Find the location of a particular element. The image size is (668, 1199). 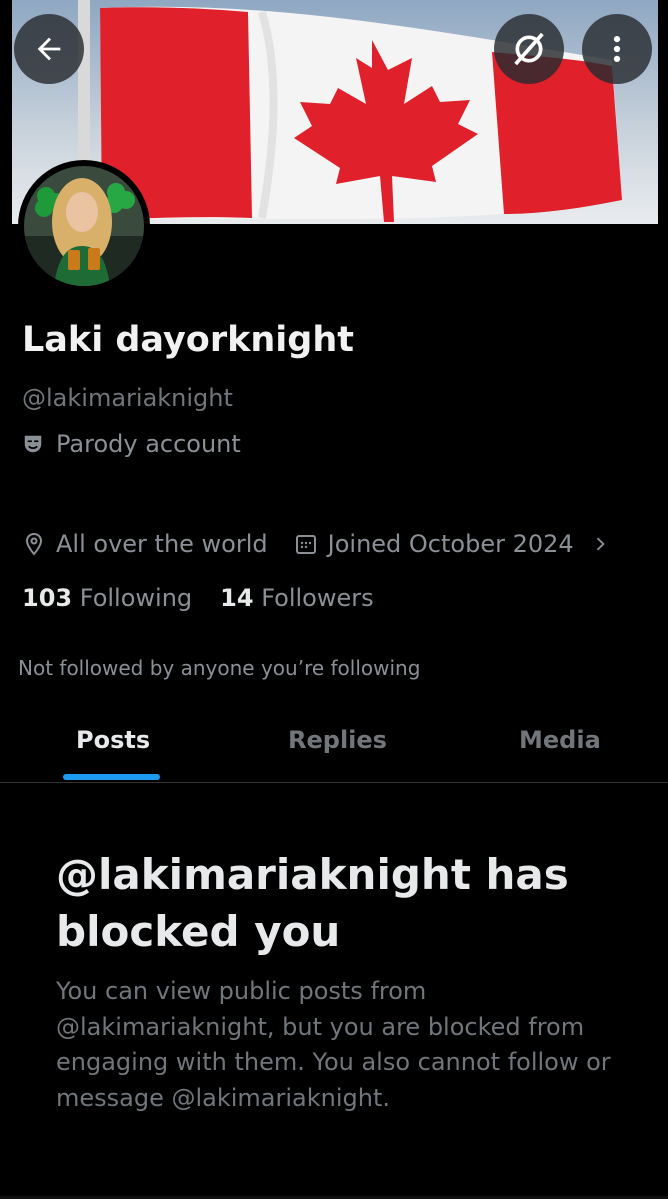

followers-link: 14 Followers is located at coordinates (296, 598).